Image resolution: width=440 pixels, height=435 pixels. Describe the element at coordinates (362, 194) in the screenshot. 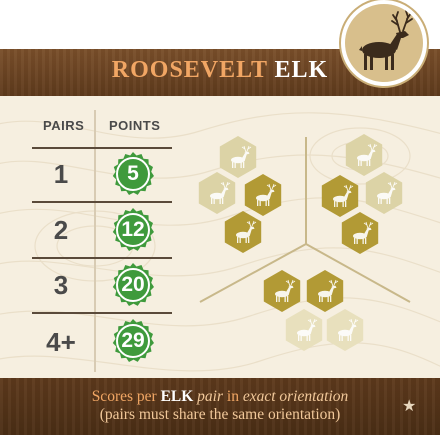

I see `hex-cluster-right` at that location.